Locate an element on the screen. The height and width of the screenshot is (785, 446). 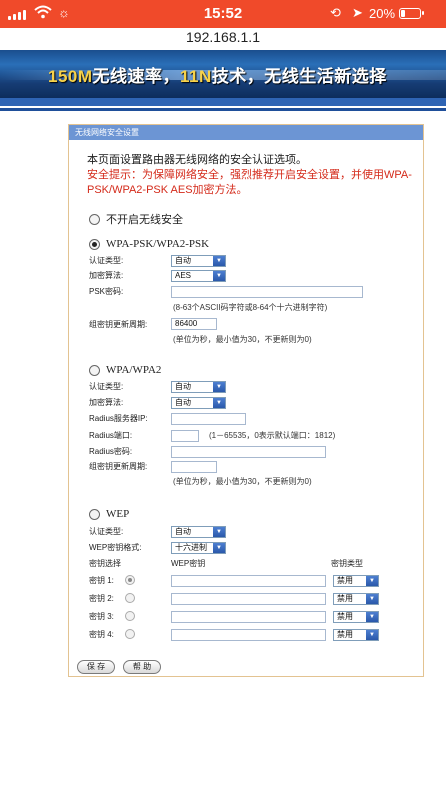
wep-format-label: WEP密钥格式: is located at coordinates (115, 547).